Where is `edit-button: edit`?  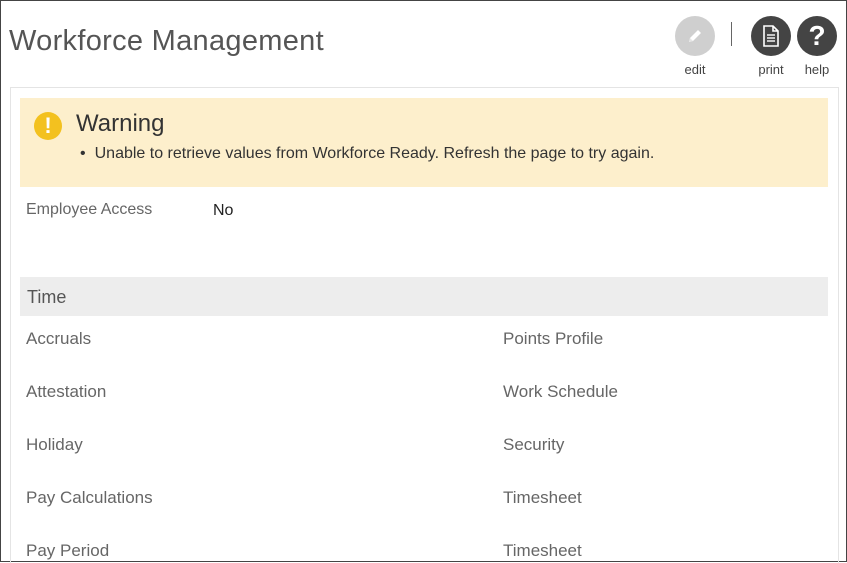 edit-button: edit is located at coordinates (695, 46).